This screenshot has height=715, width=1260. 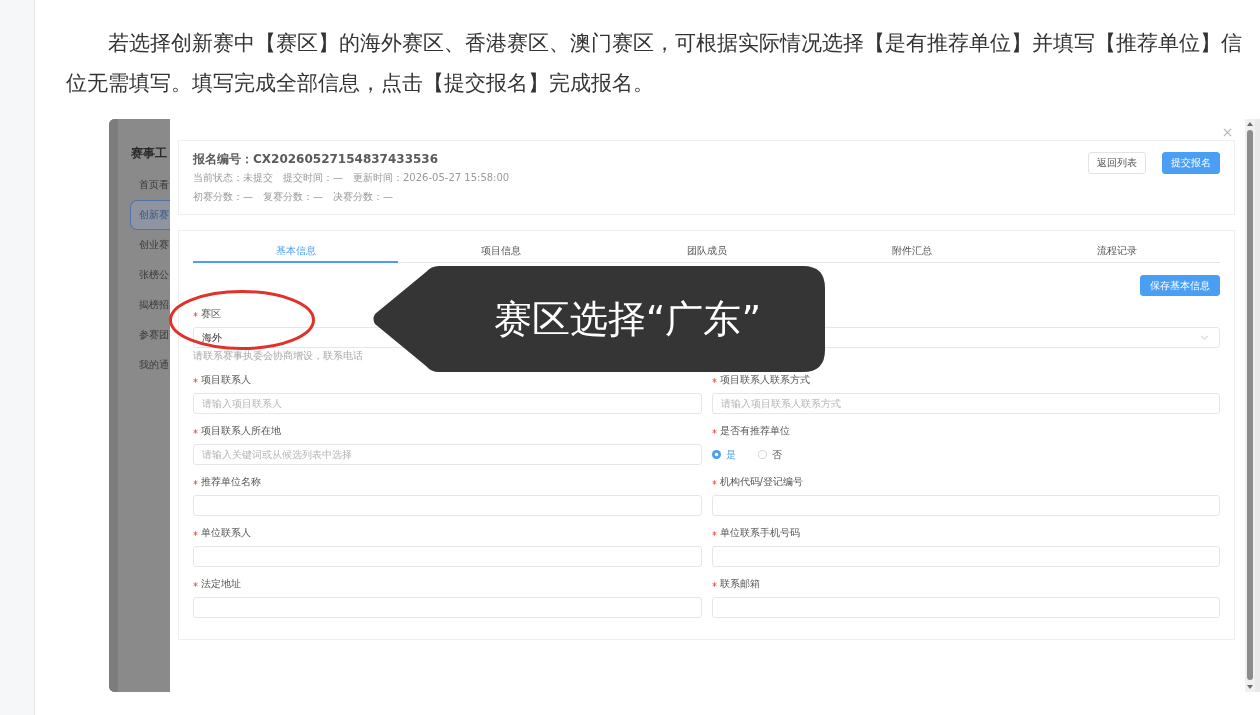 What do you see at coordinates (759, 533) in the screenshot?
I see `field-label: 单位联系手机号码` at bounding box center [759, 533].